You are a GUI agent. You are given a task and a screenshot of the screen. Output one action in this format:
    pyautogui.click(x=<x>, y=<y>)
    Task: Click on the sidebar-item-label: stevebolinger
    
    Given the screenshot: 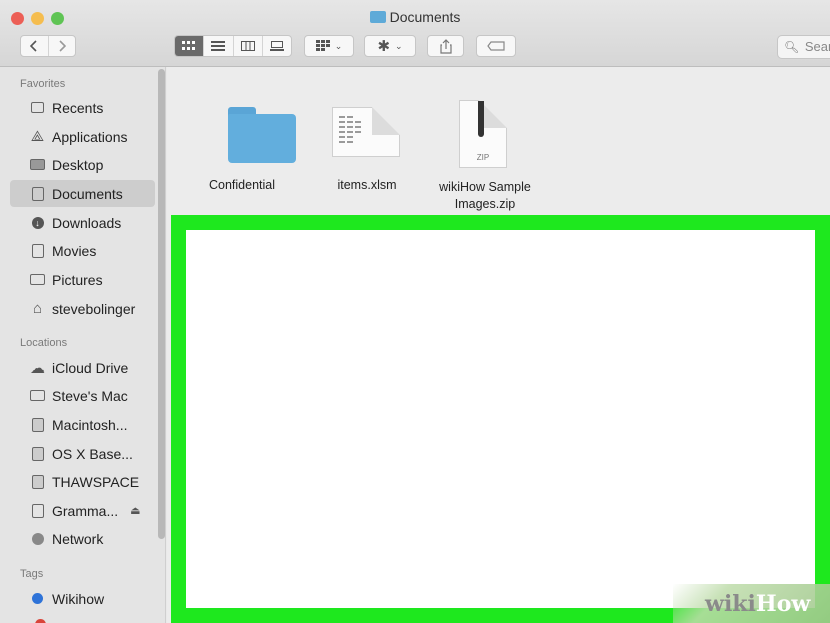 What is the action you would take?
    pyautogui.click(x=94, y=308)
    